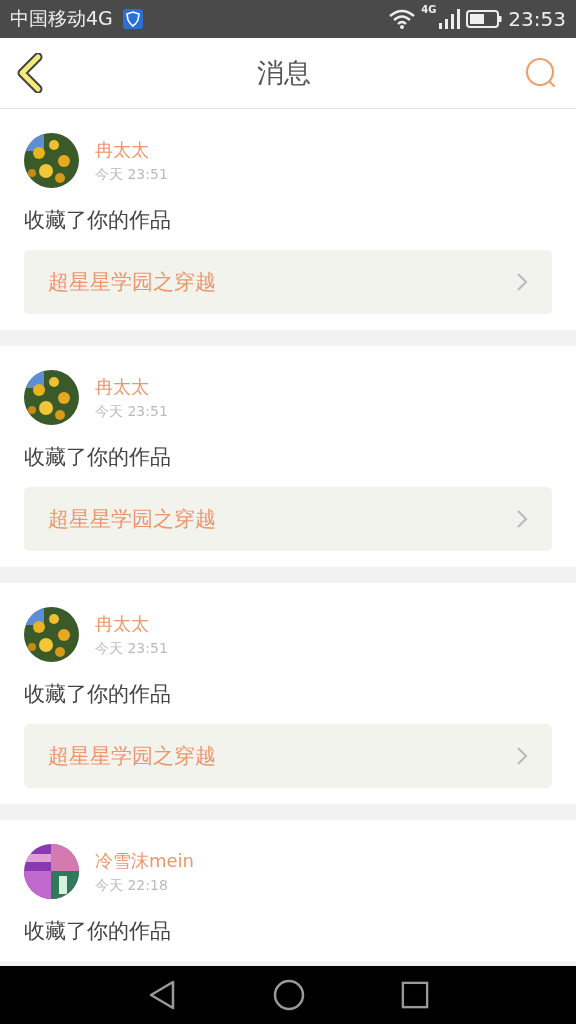 The height and width of the screenshot is (1024, 576). What do you see at coordinates (449, 19) in the screenshot?
I see `signal-icon` at bounding box center [449, 19].